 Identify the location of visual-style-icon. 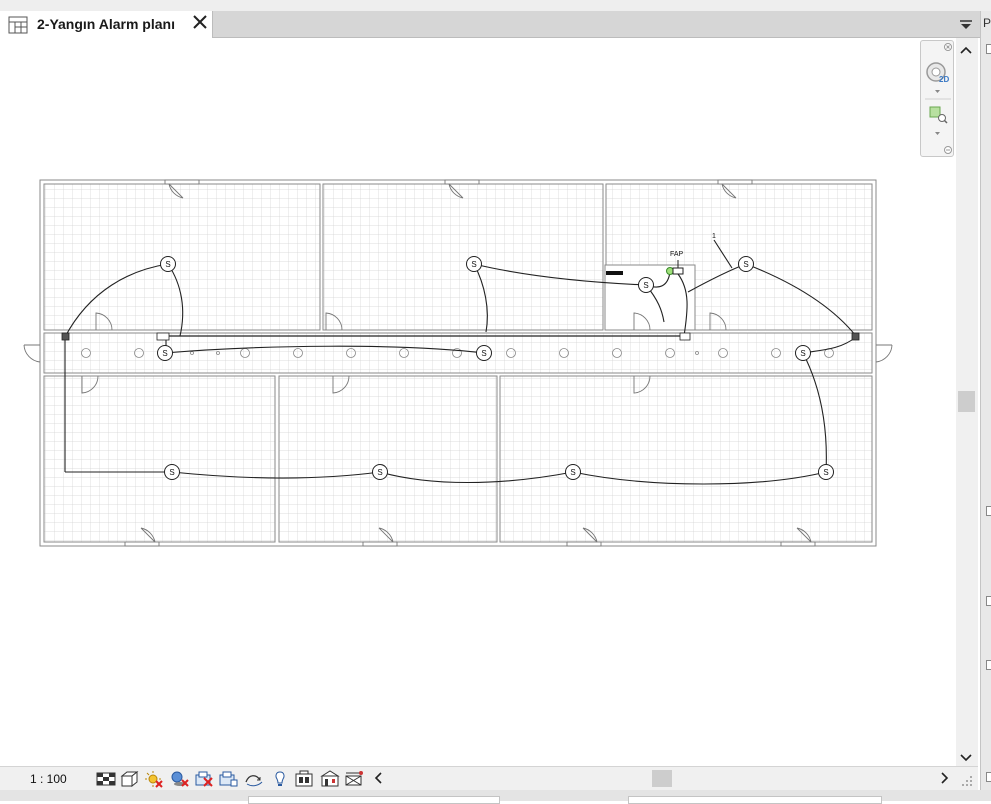
(129, 779).